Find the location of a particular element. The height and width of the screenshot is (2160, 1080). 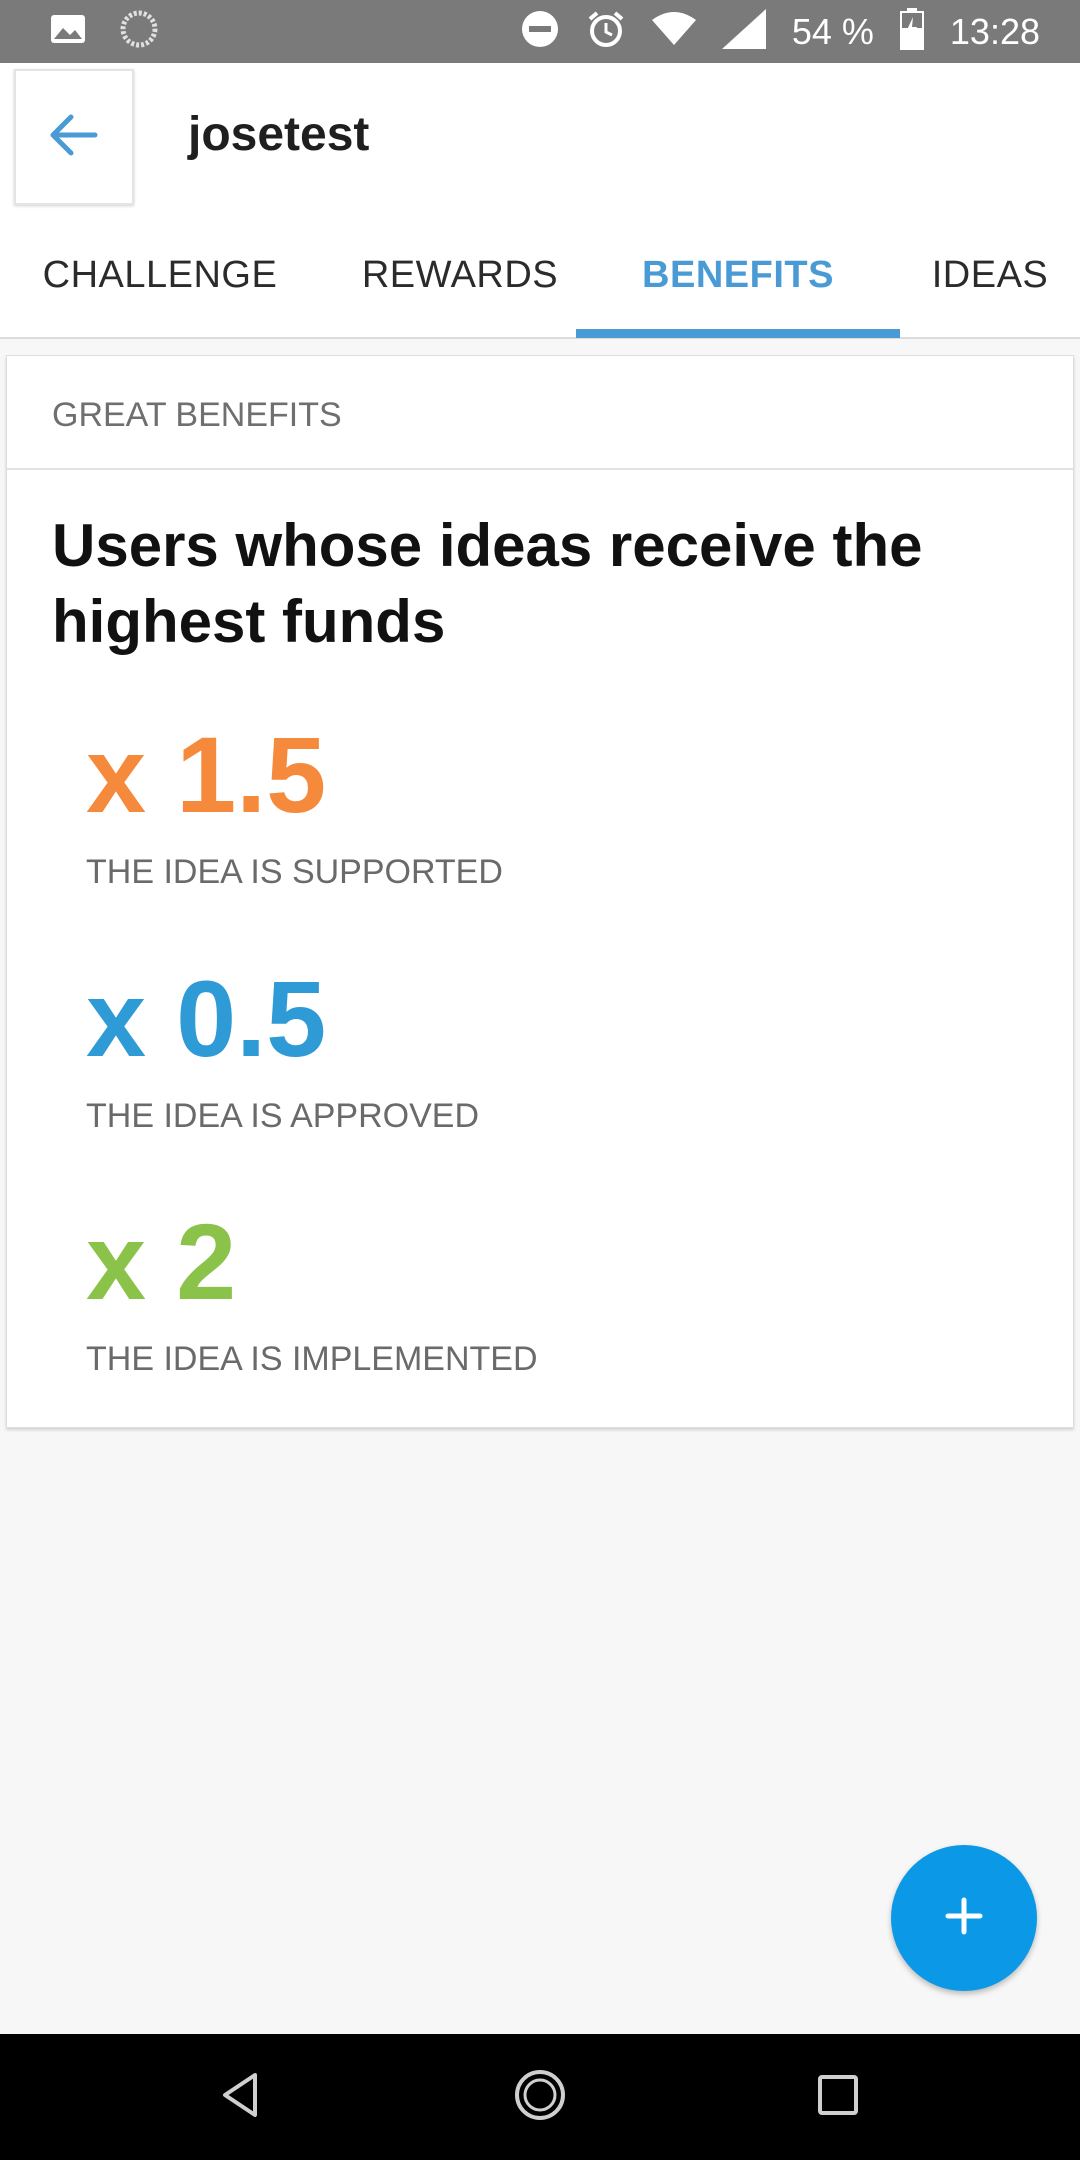

sync-icon is located at coordinates (139, 31).